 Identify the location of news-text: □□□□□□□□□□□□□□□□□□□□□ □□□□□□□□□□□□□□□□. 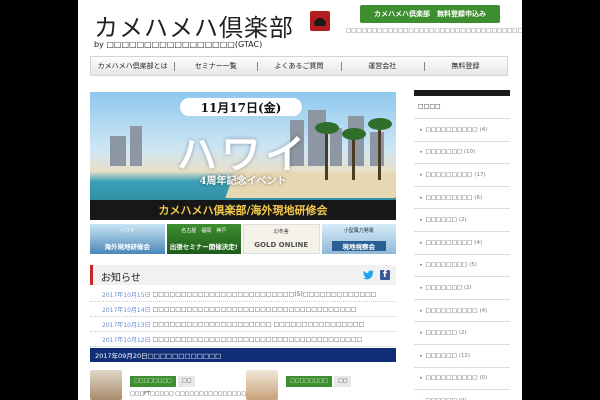
(258, 324).